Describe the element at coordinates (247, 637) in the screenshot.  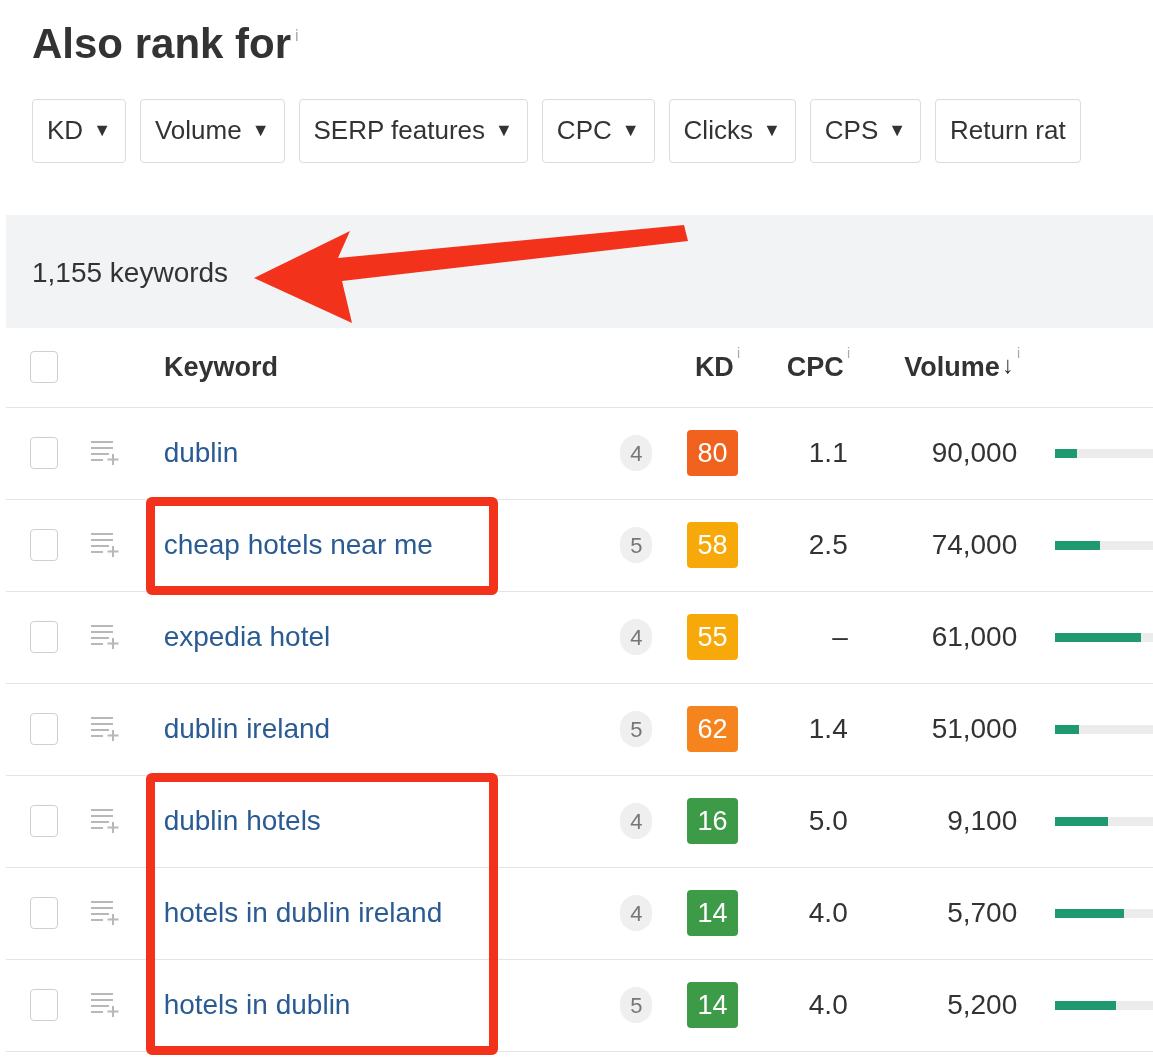
I see `keyword-link: expedia hotel` at that location.